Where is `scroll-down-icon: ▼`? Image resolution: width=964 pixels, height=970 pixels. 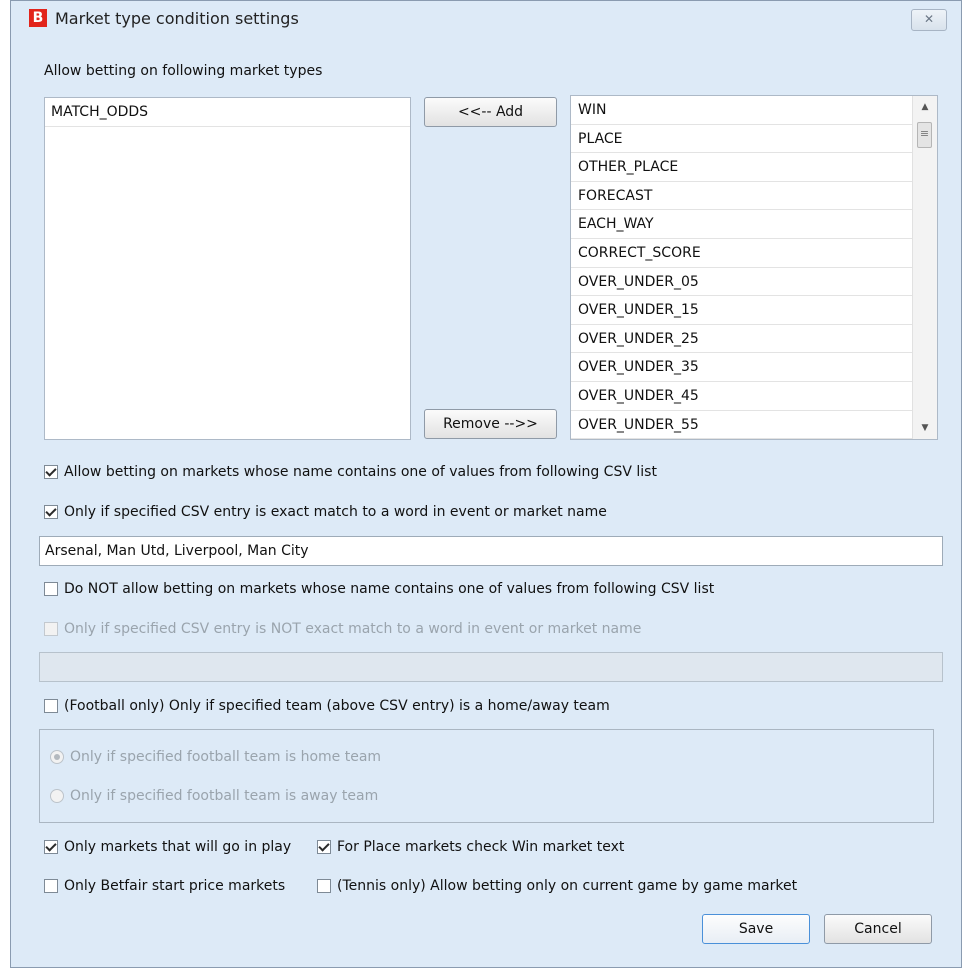
scroll-down-icon: ▼ is located at coordinates (925, 428).